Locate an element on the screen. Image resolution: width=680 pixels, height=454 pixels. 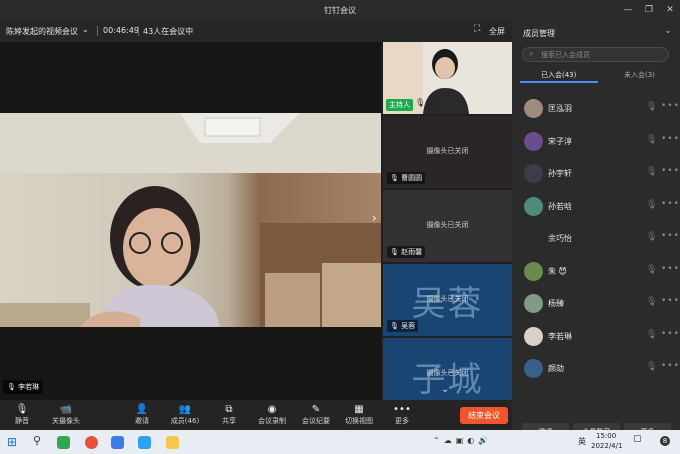
minimize-icon: — is located at coordinates (628, 10).